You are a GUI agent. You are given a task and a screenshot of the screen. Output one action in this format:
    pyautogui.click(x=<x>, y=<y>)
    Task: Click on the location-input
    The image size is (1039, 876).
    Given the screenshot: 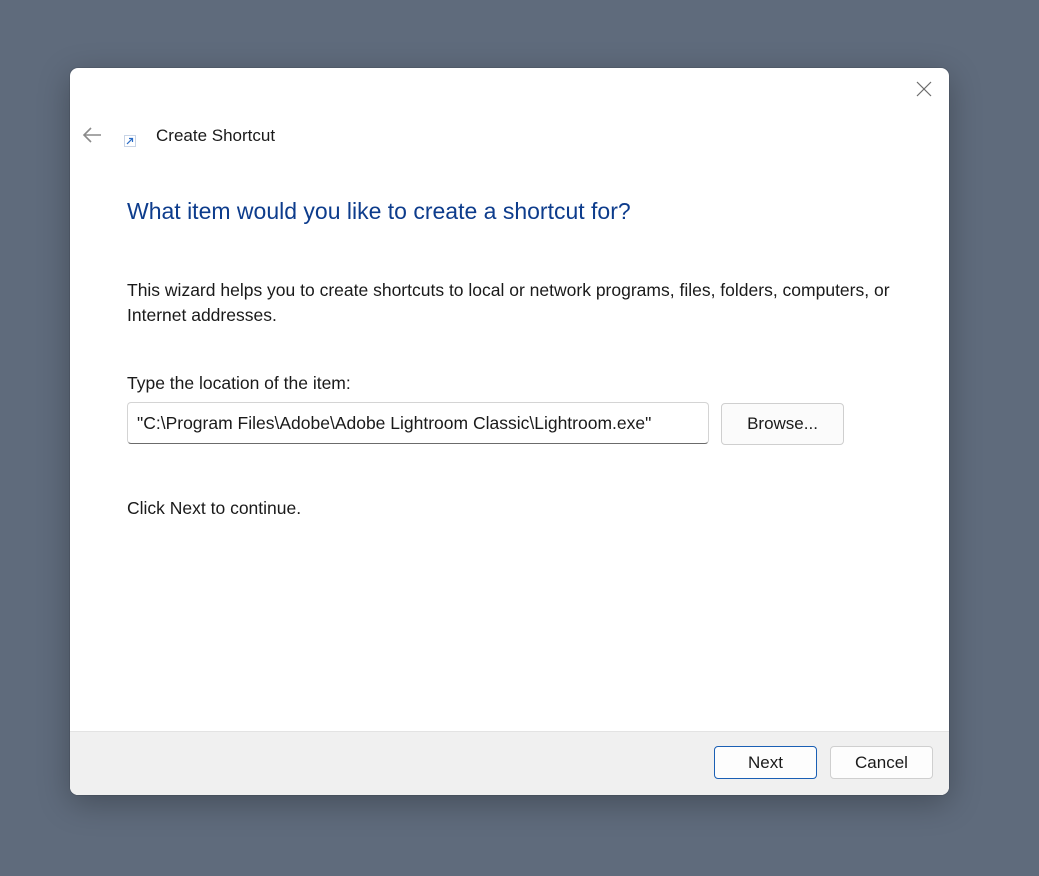 What is the action you would take?
    pyautogui.click(x=418, y=423)
    